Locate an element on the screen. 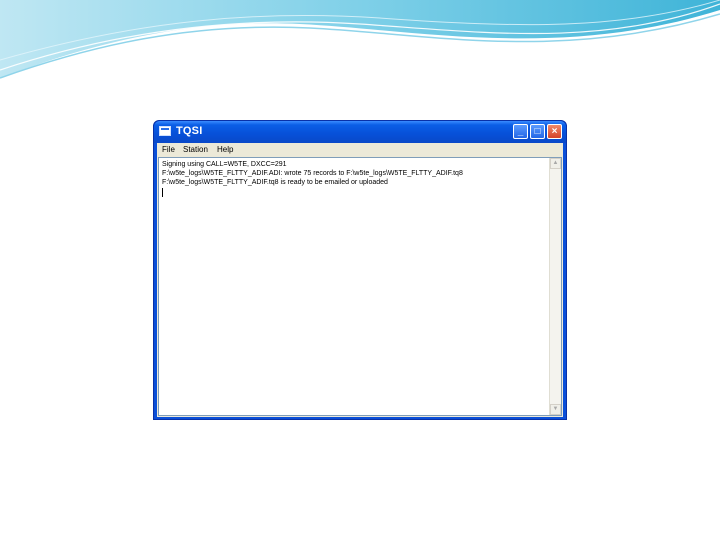  minimize-button: _ is located at coordinates (520, 131).